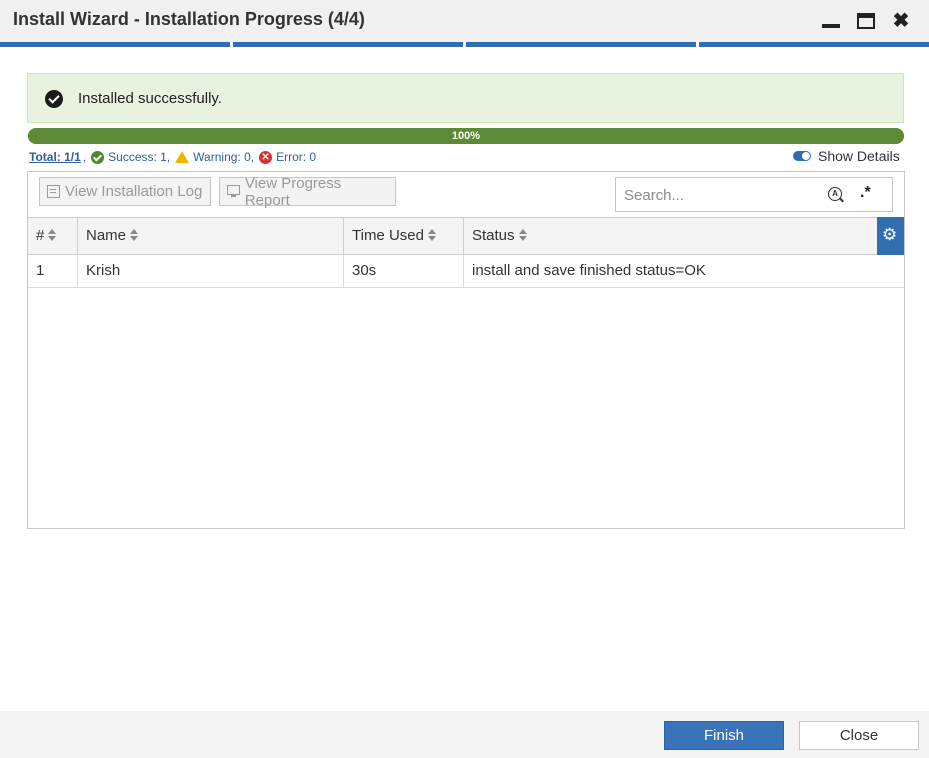  I want to click on column-settings-button: ⚙, so click(890, 236).